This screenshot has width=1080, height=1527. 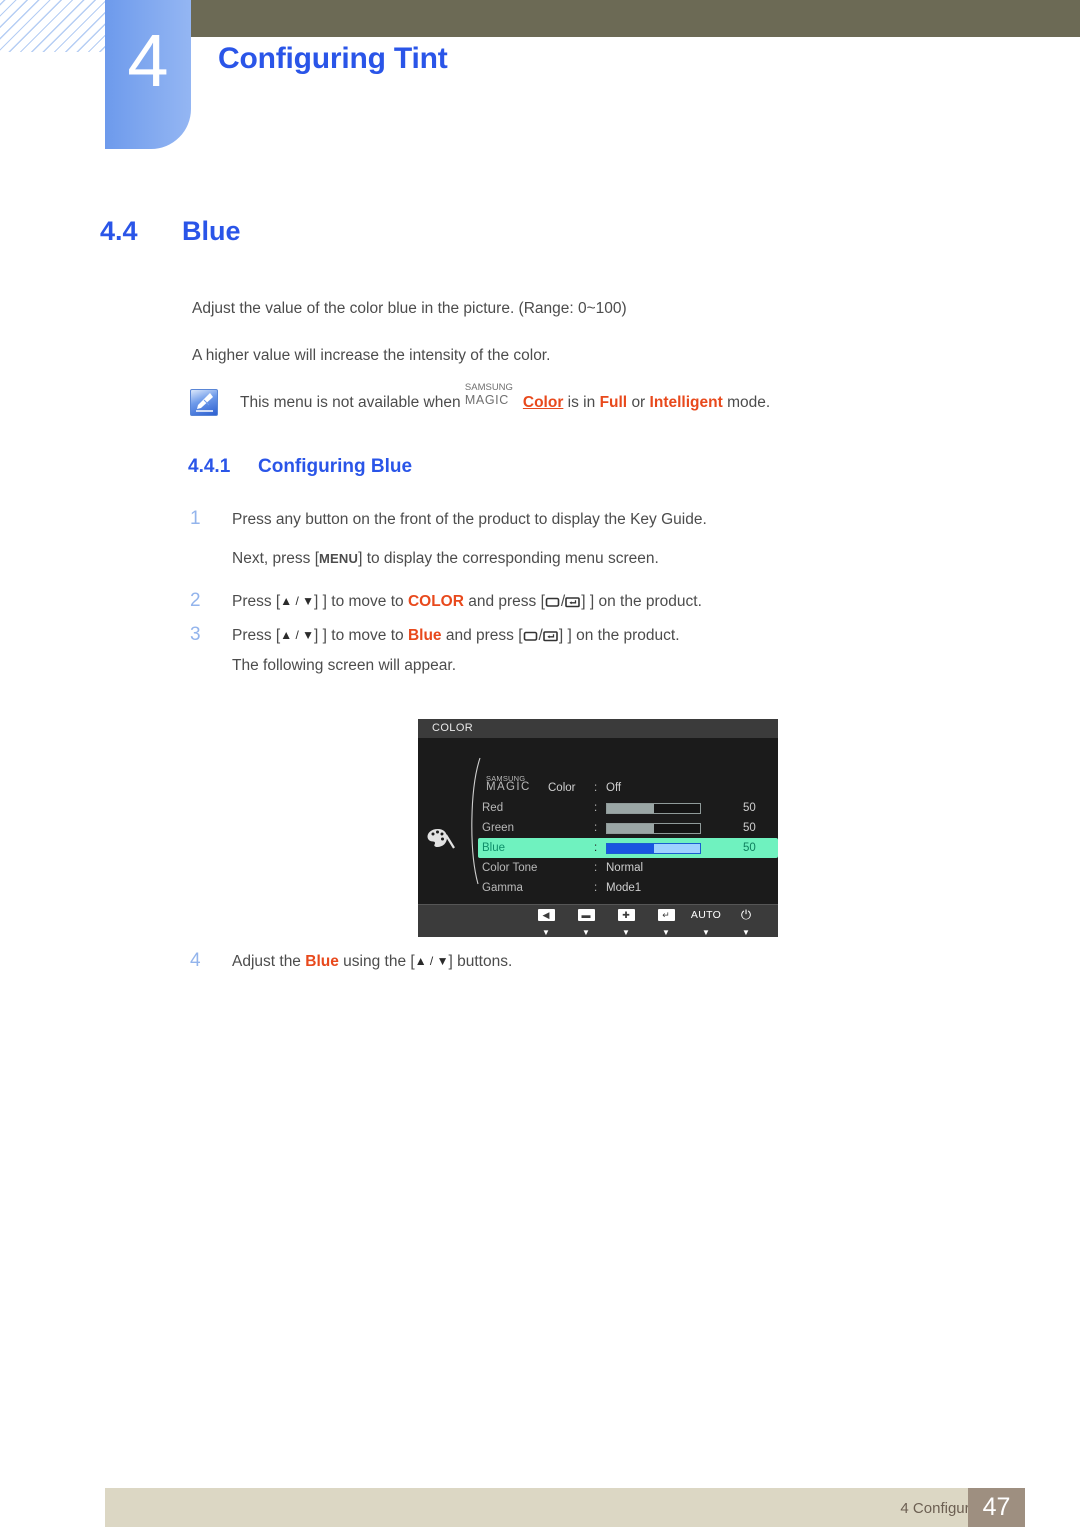 I want to click on auto-label: AUTO, so click(x=706, y=915).